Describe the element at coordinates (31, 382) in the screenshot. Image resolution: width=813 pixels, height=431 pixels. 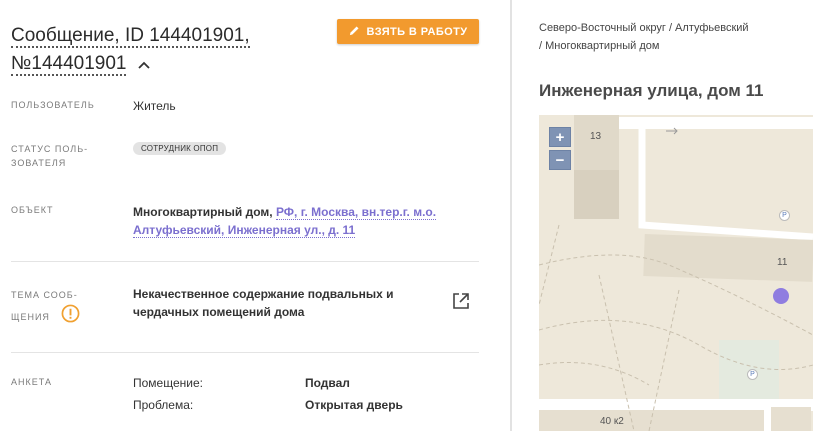
I see `survey-label: АНКЕТА` at that location.